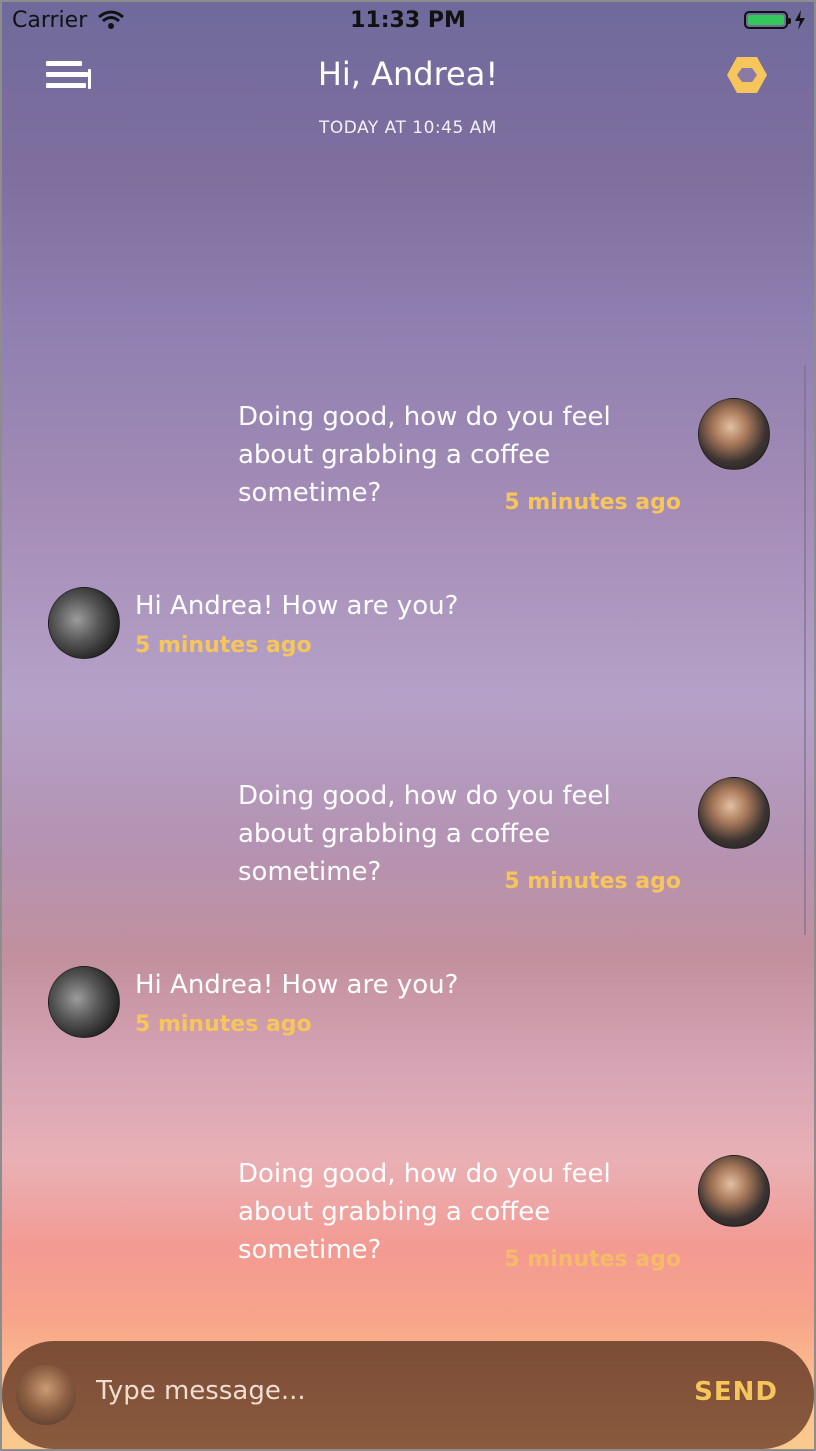 The width and height of the screenshot is (816, 1451). I want to click on status-time: 11:33 PM, so click(408, 20).